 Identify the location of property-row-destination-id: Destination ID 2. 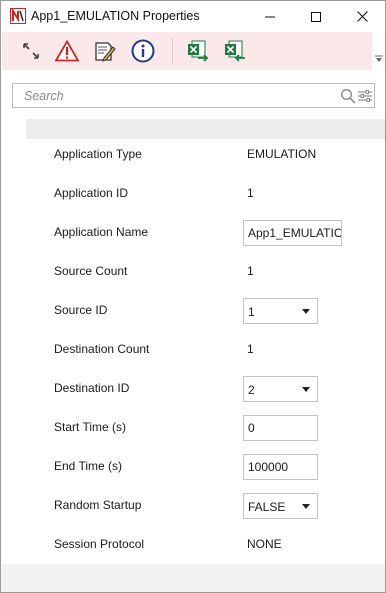
(193, 388).